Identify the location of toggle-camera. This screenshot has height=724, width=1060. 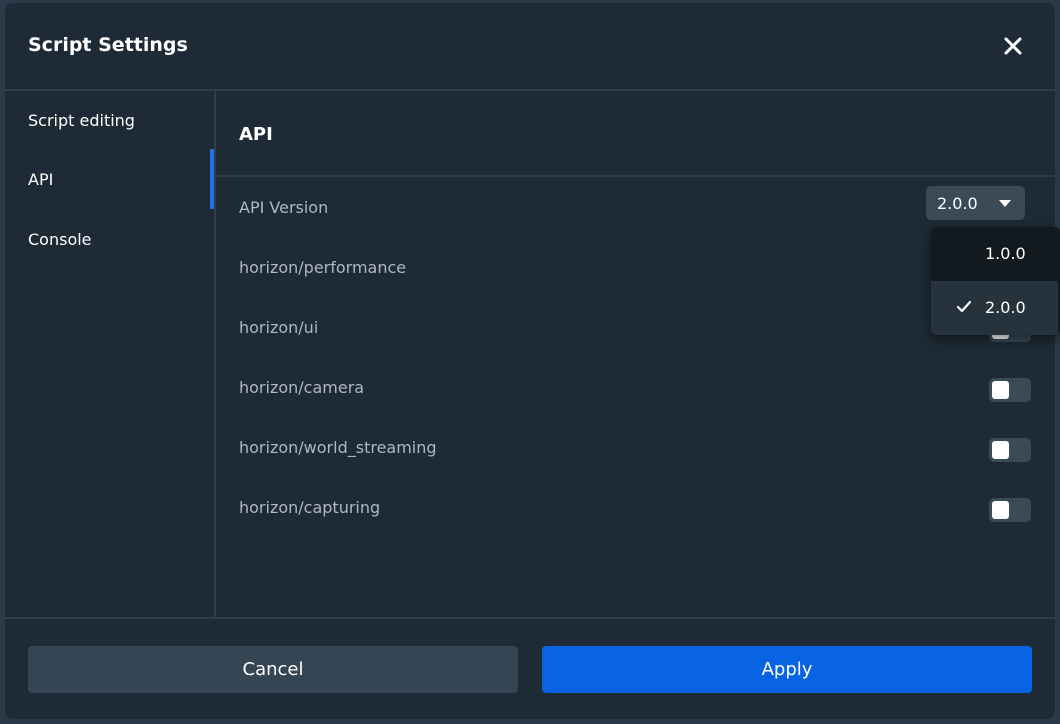
(1010, 390).